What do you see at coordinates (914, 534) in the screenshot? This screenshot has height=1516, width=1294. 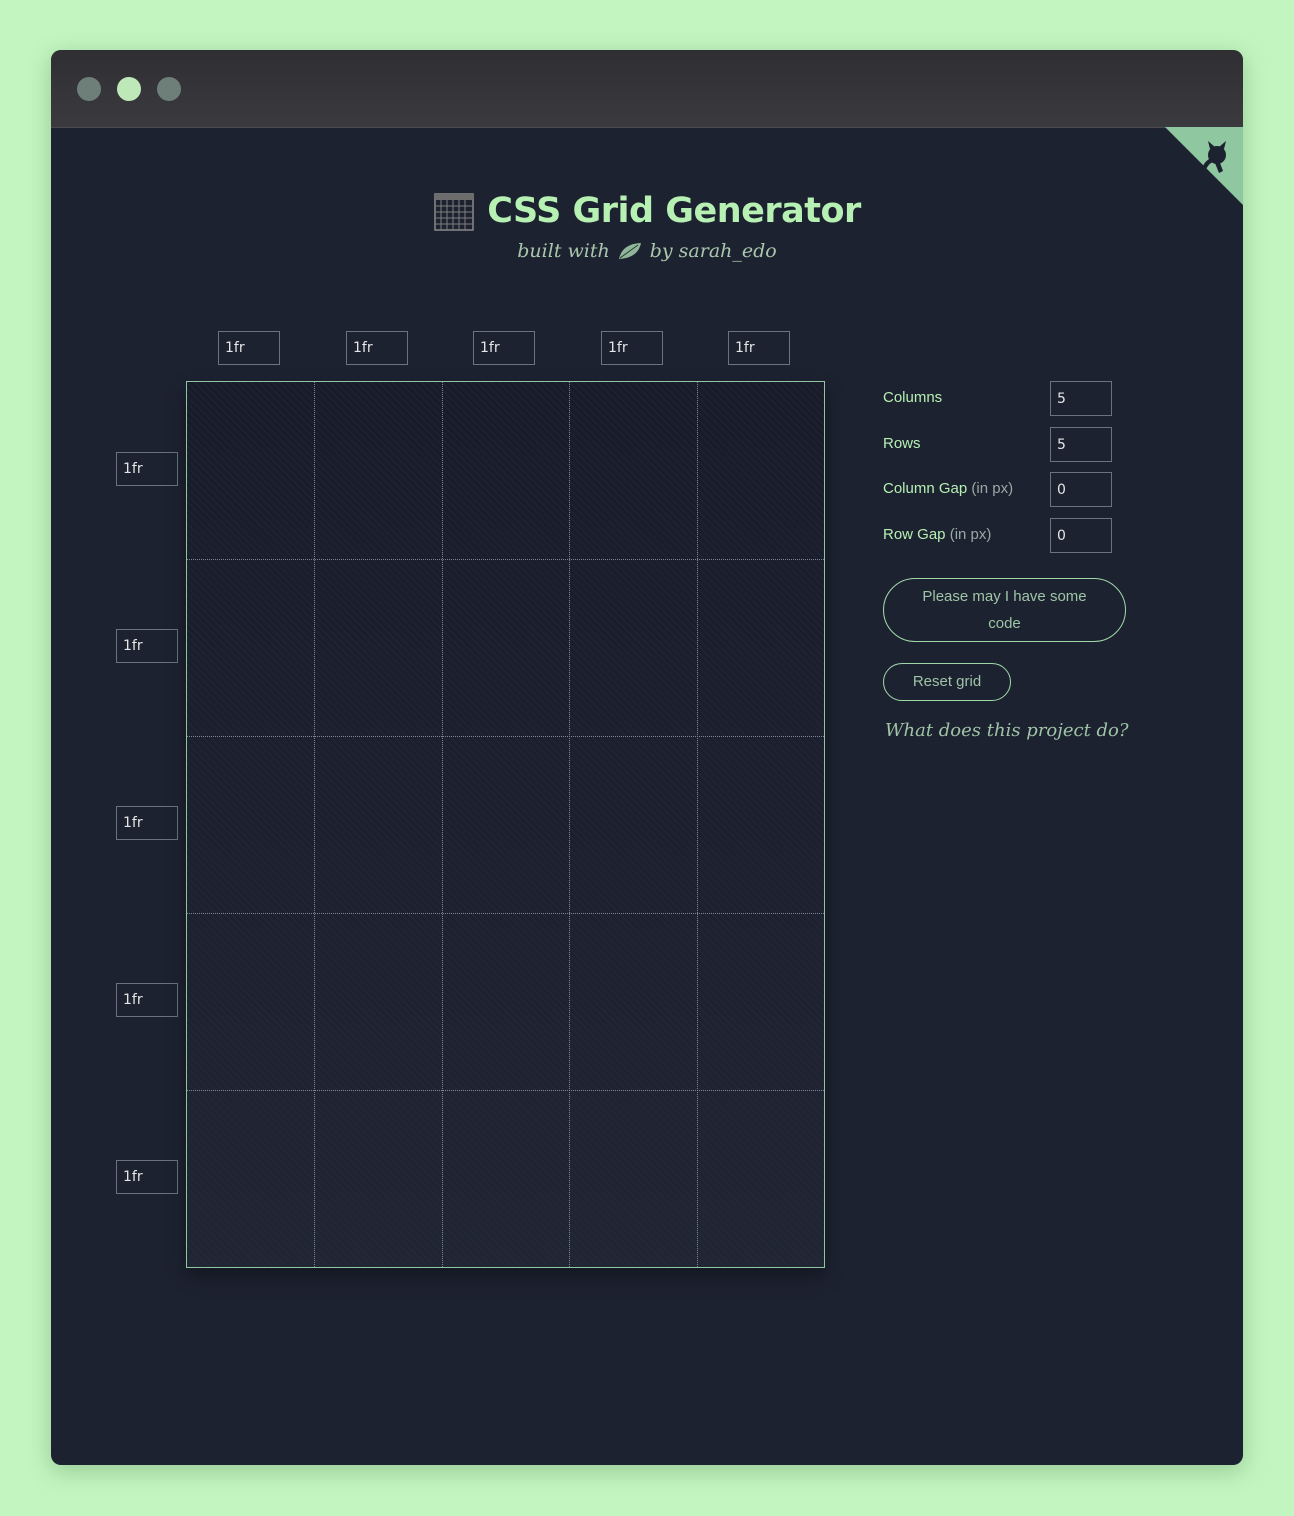 I see `row-gap-label-text: Row Gap` at bounding box center [914, 534].